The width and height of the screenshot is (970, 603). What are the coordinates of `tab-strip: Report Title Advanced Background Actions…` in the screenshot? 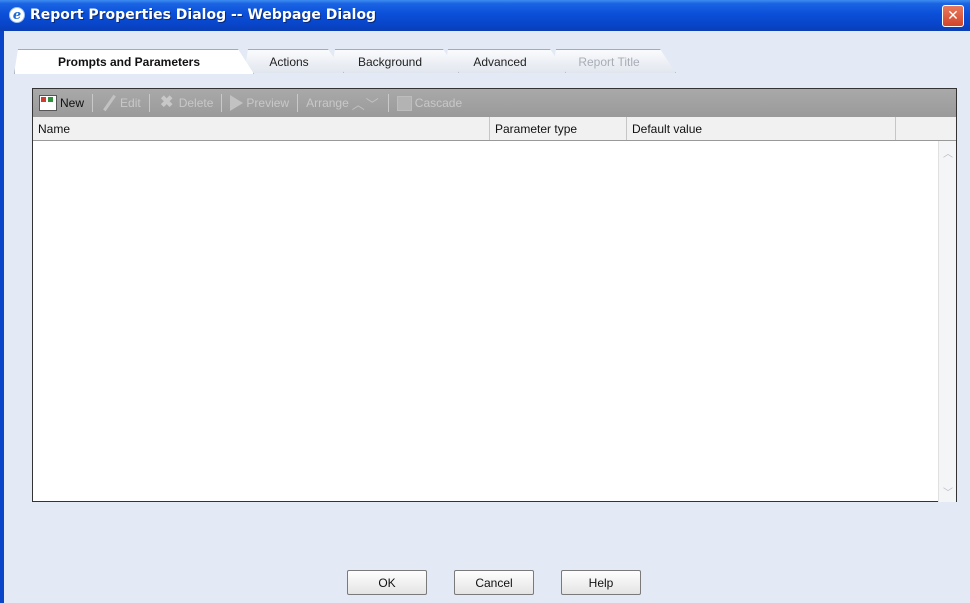 It's located at (344, 61).